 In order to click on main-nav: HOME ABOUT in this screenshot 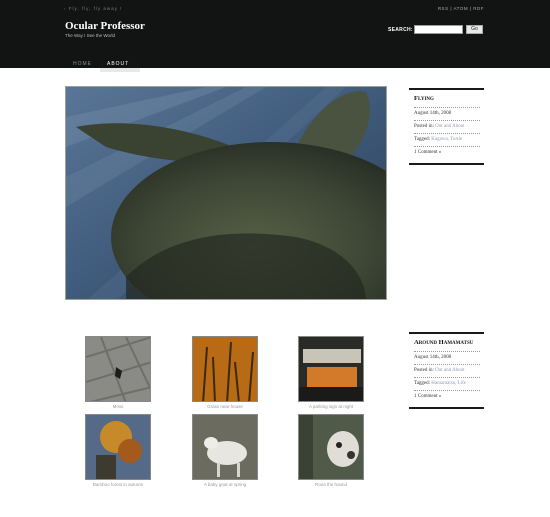, I will do `click(275, 62)`.